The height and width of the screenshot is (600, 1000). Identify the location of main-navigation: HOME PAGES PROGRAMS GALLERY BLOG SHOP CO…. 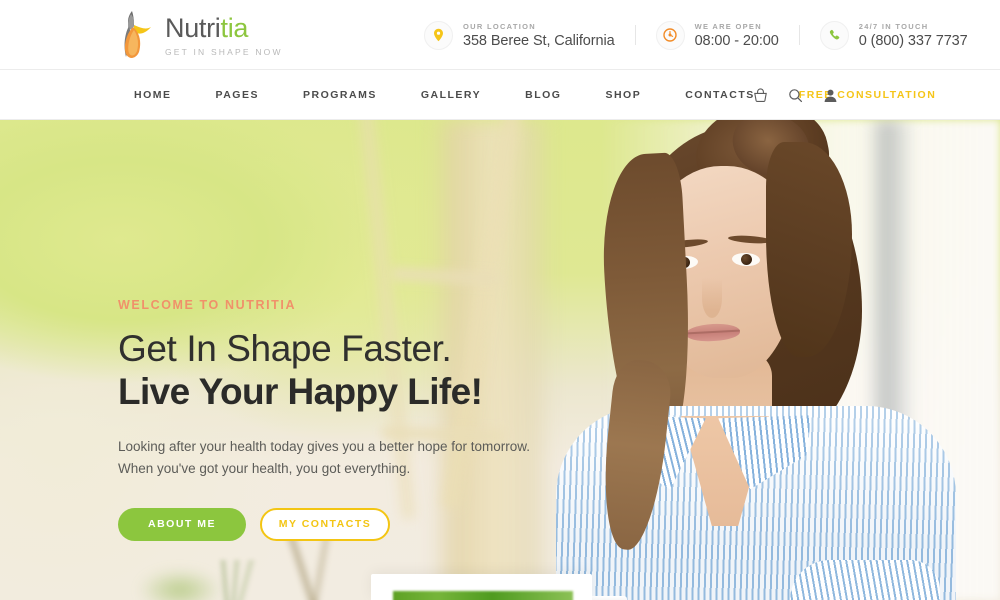
(500, 95).